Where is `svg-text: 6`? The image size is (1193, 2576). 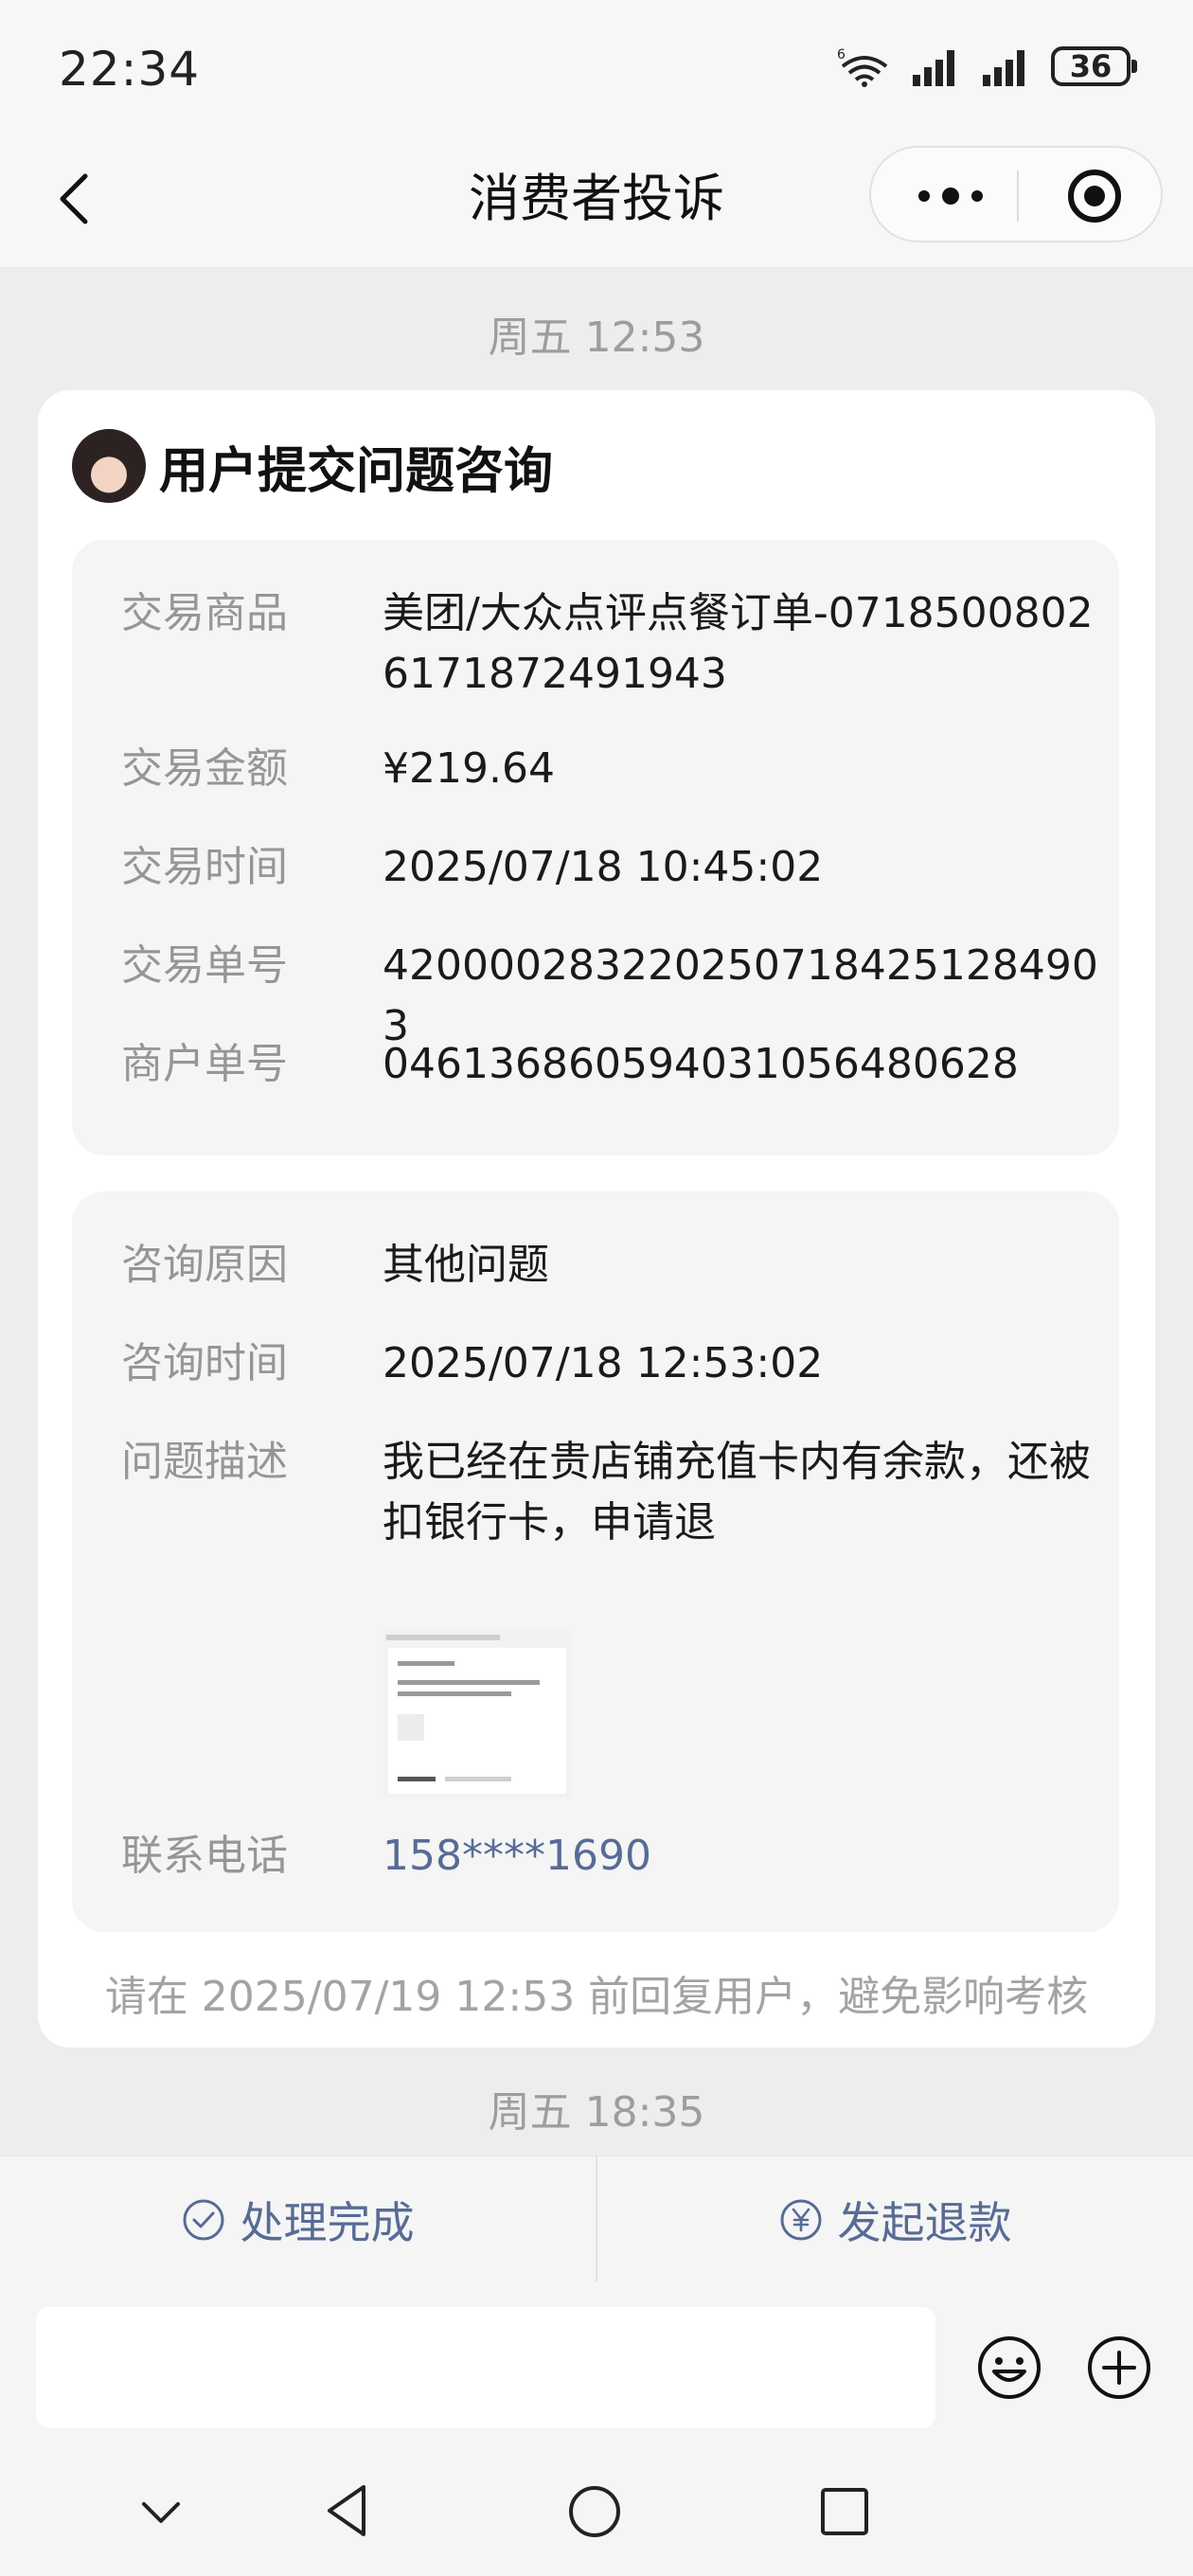
svg-text: 6 is located at coordinates (841, 55).